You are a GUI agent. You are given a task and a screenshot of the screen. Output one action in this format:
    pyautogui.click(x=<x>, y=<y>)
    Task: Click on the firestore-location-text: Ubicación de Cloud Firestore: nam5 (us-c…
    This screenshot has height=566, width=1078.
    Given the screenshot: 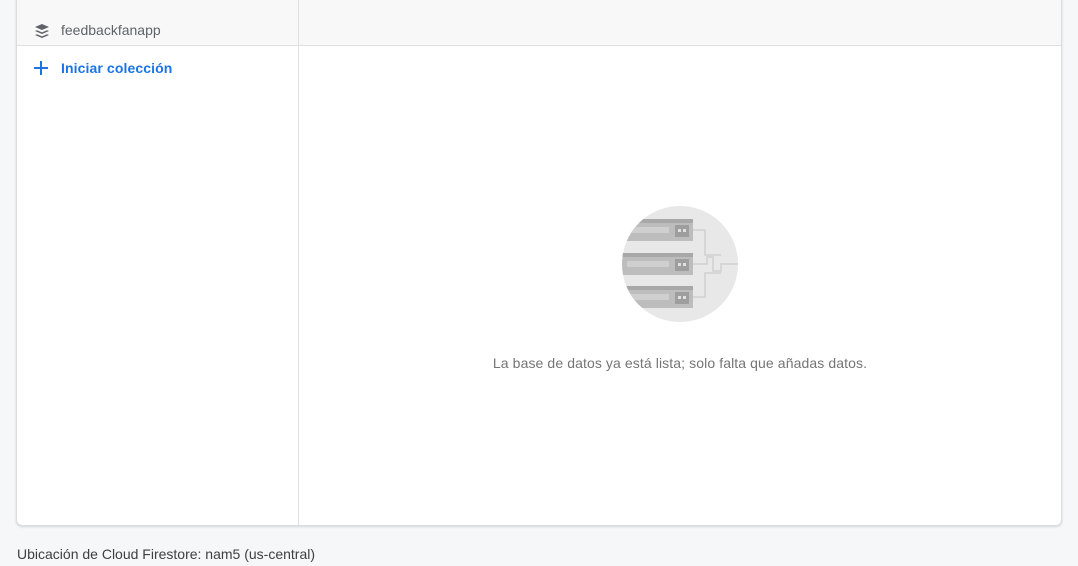 What is the action you would take?
    pyautogui.click(x=166, y=554)
    